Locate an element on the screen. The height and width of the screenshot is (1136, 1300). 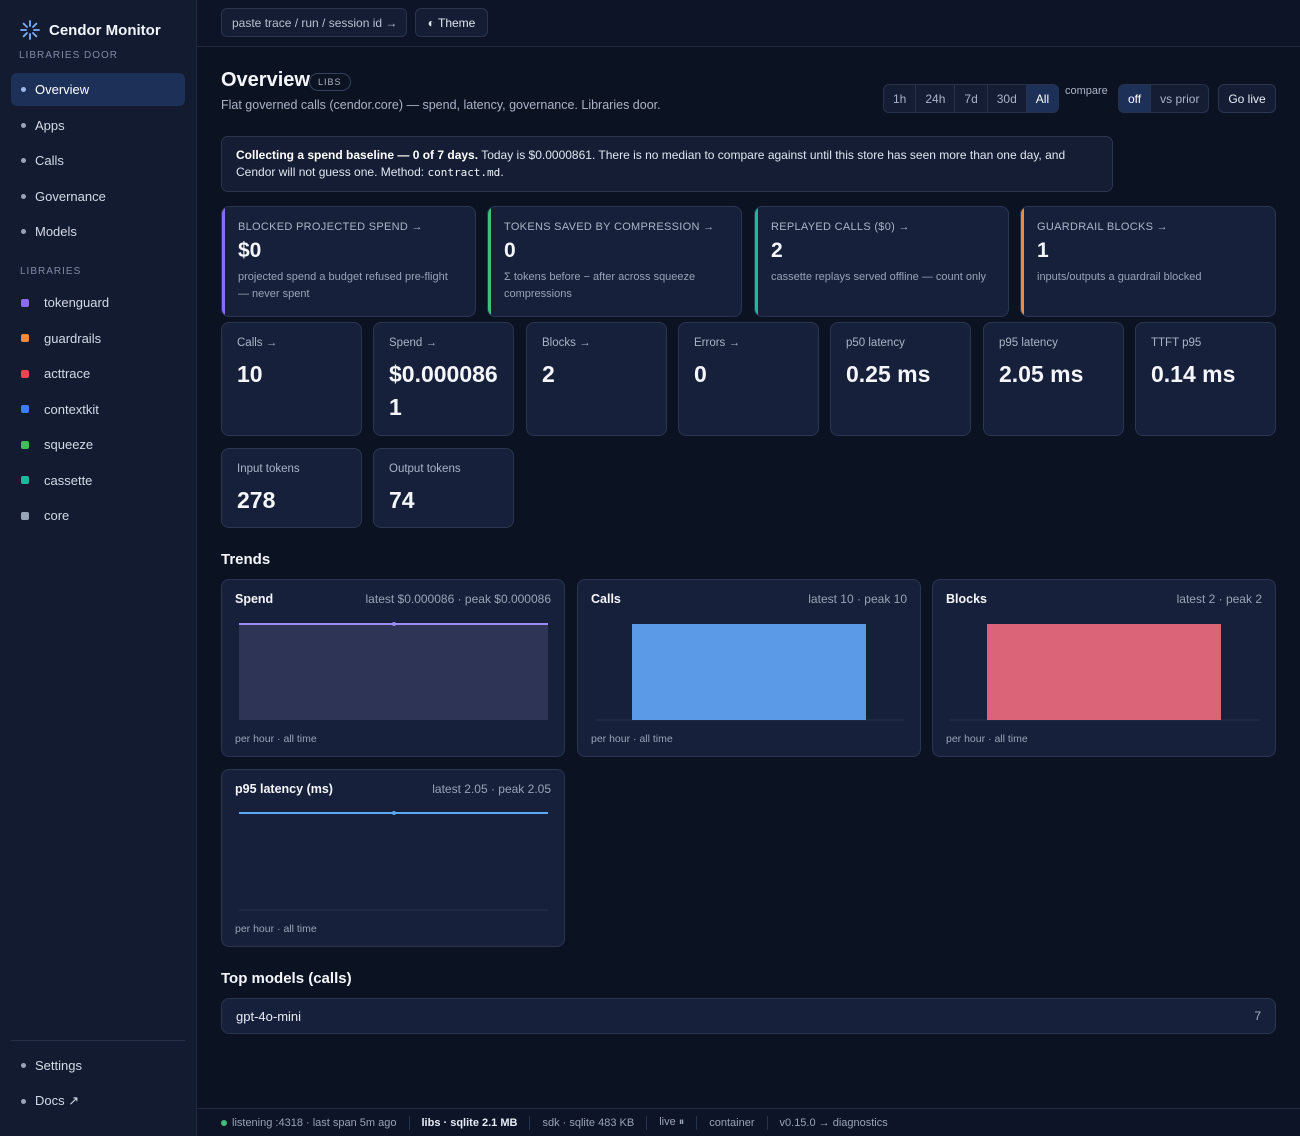
stat-value: 10 is located at coordinates (250, 374).